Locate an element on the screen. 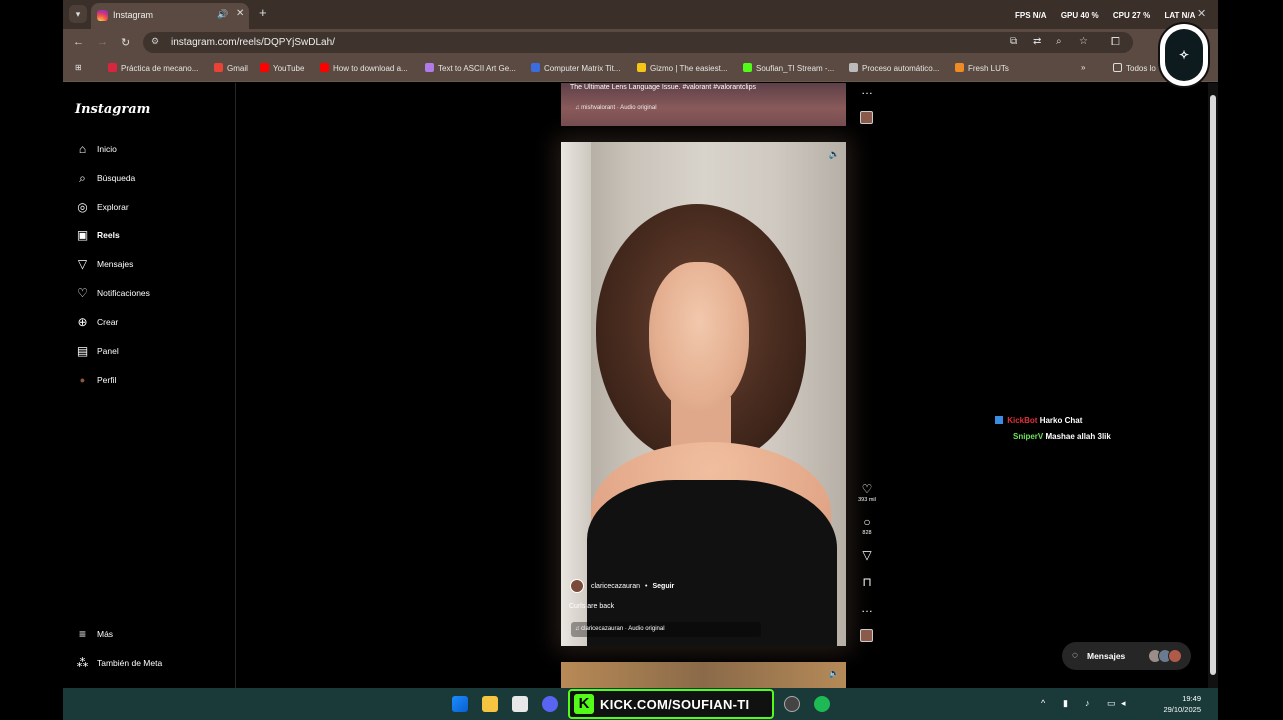  tray-overflow-icon: ^ is located at coordinates (1043, 703).